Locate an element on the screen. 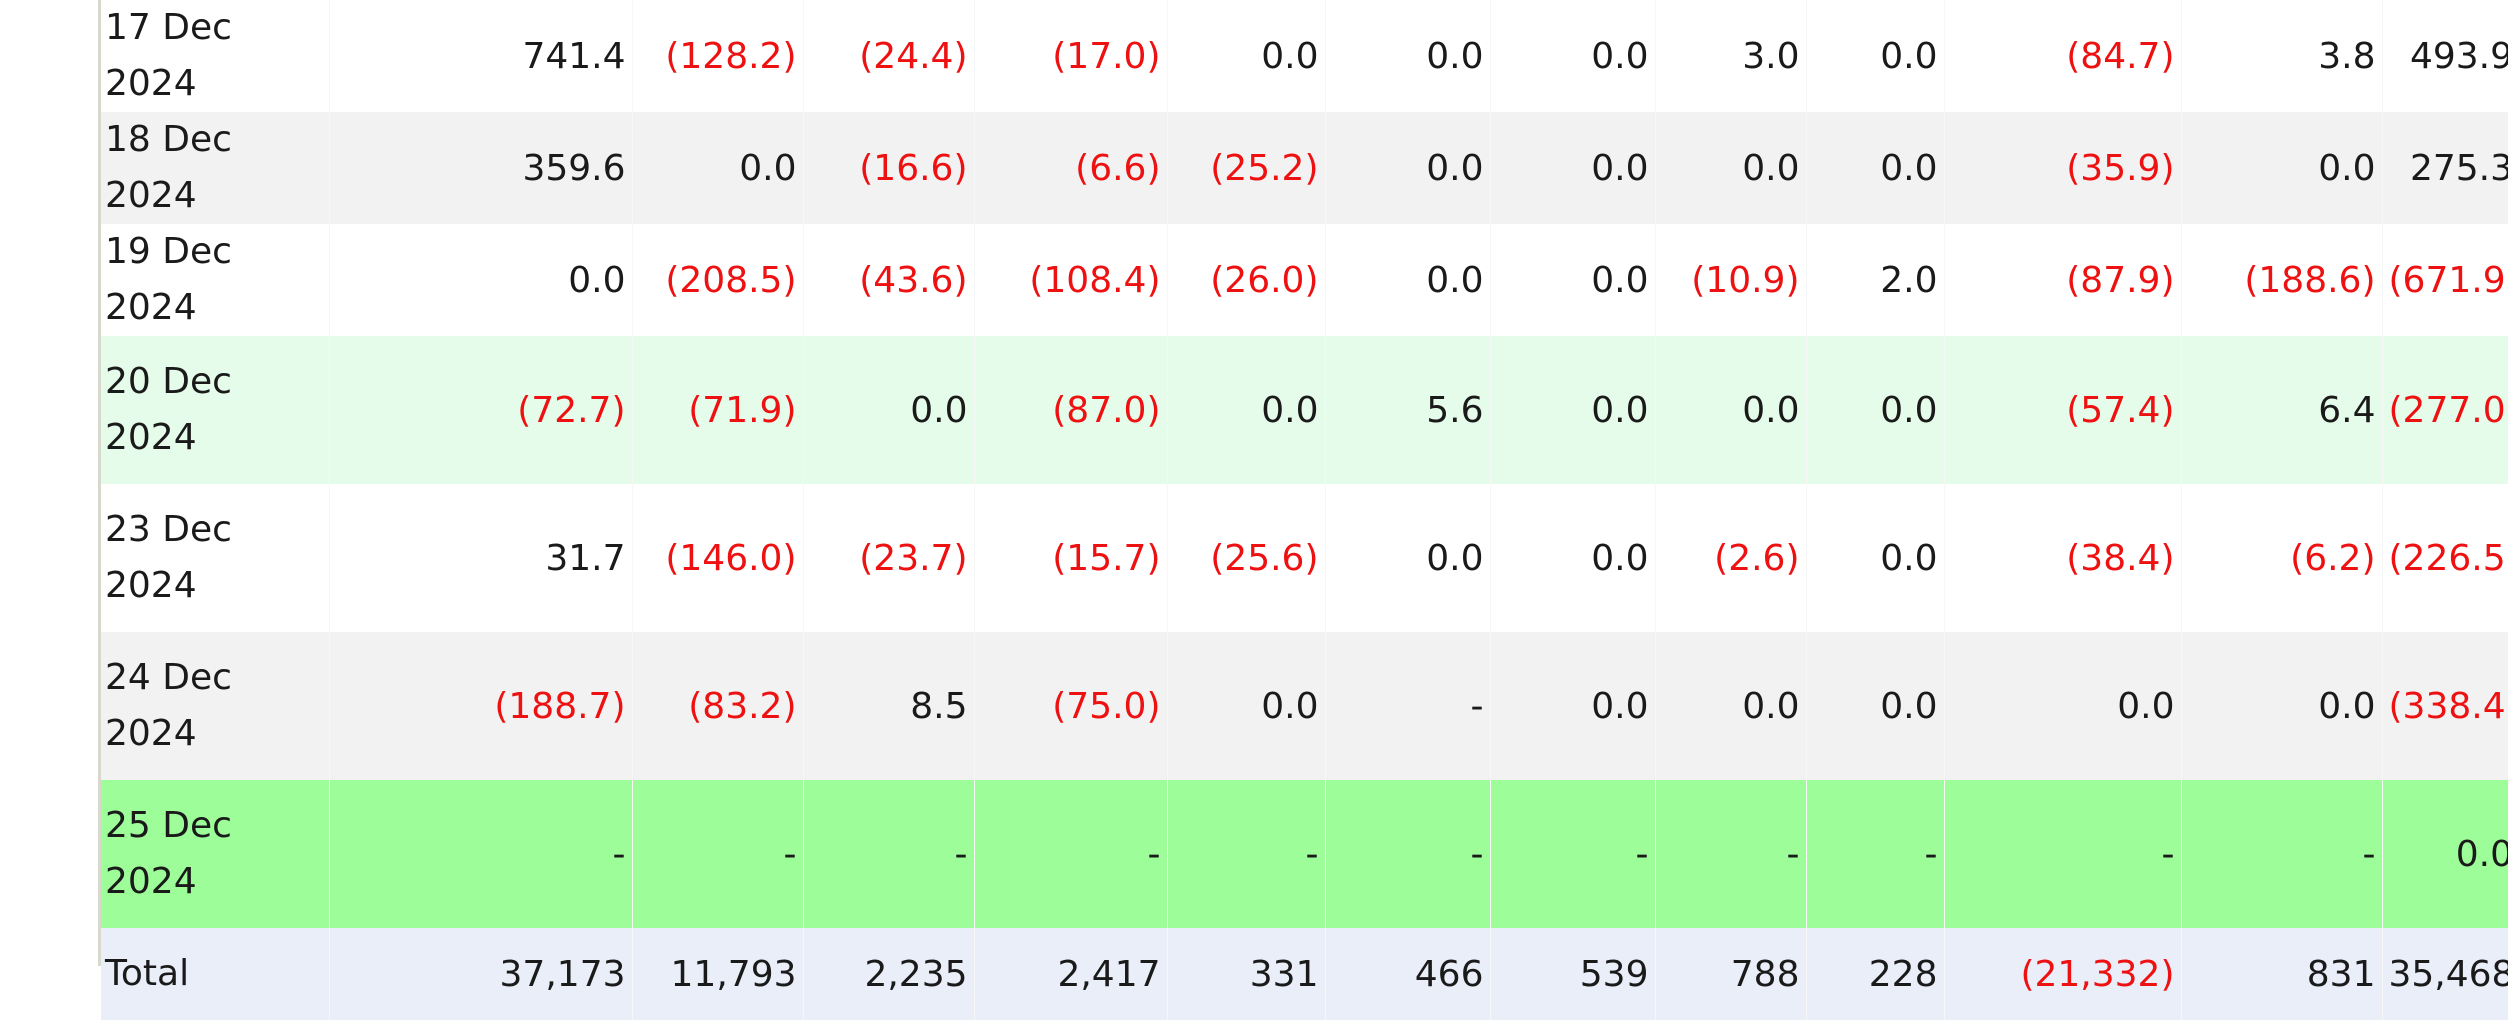 This screenshot has width=2508, height=1020. value-cell: 2.0 is located at coordinates (1875, 280).